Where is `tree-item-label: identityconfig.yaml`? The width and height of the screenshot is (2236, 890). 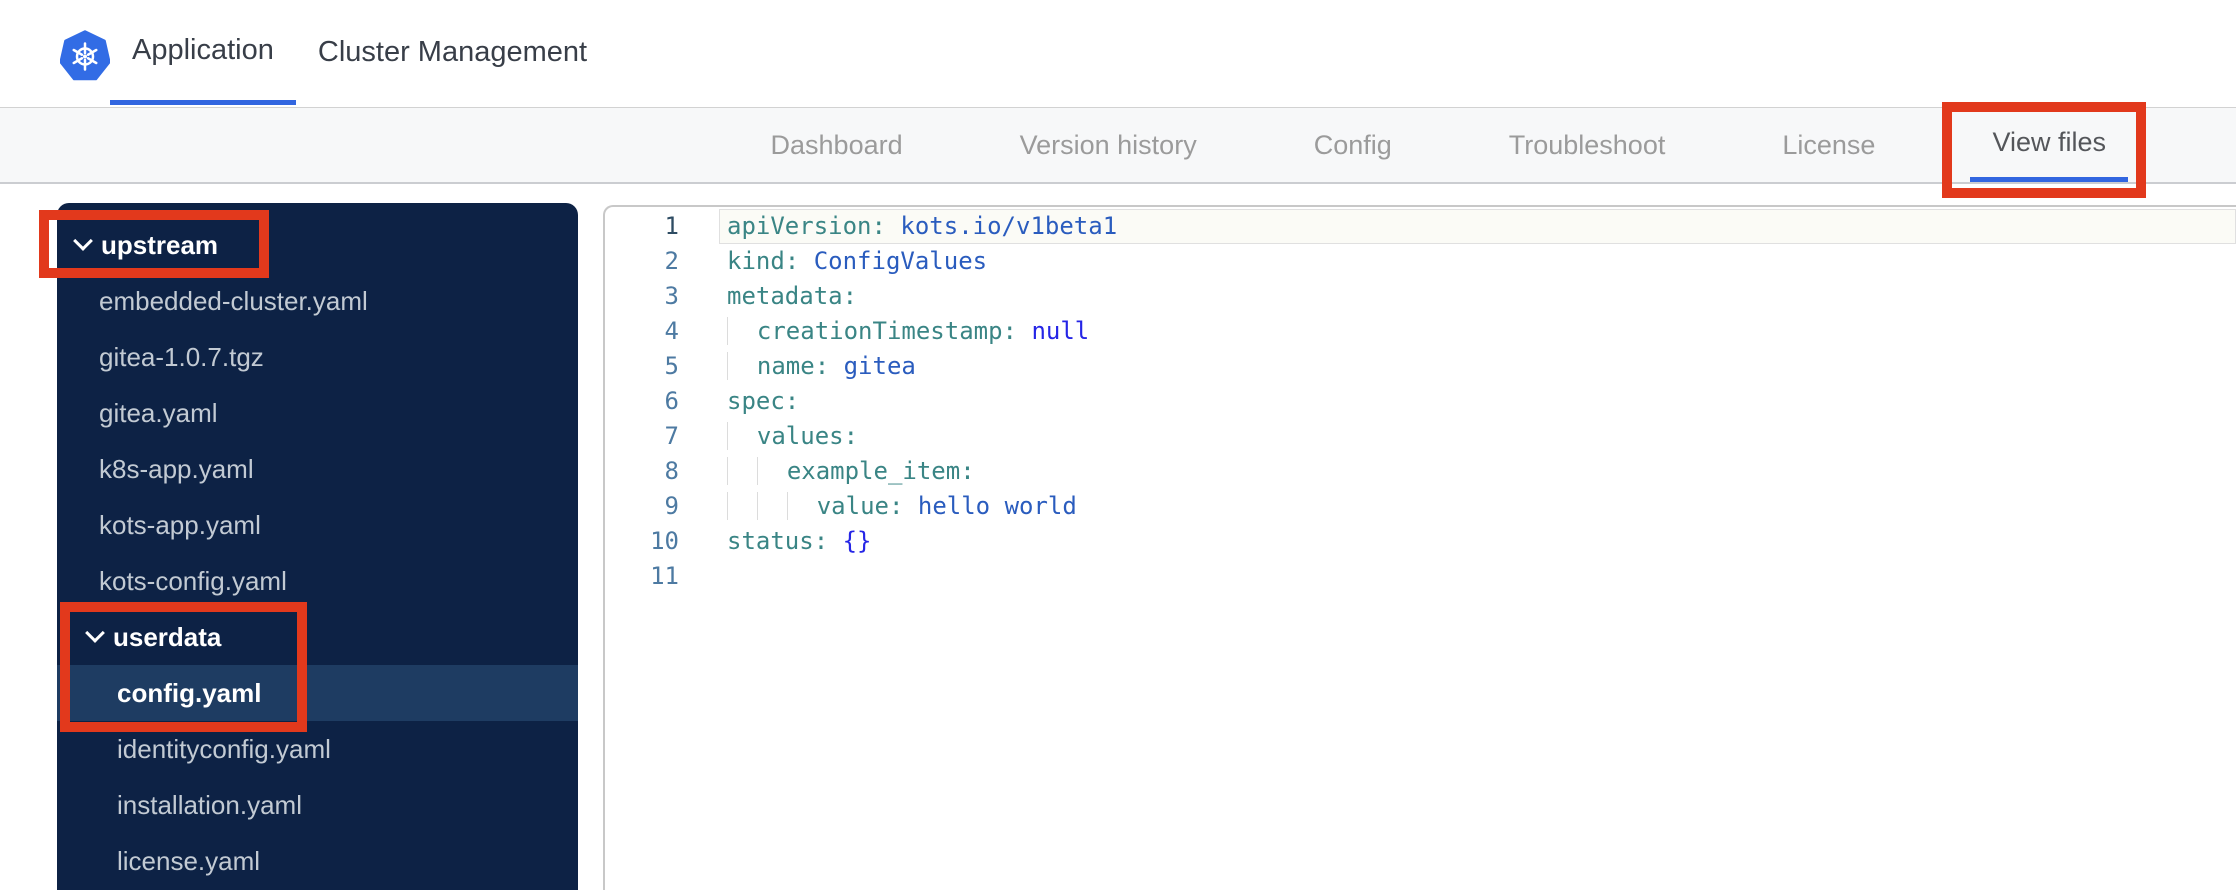
tree-item-label: identityconfig.yaml is located at coordinates (224, 748).